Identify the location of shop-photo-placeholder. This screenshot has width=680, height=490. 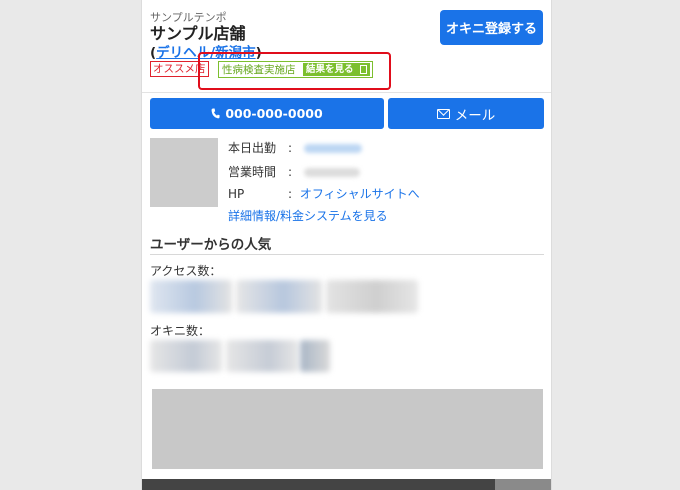
(184, 172).